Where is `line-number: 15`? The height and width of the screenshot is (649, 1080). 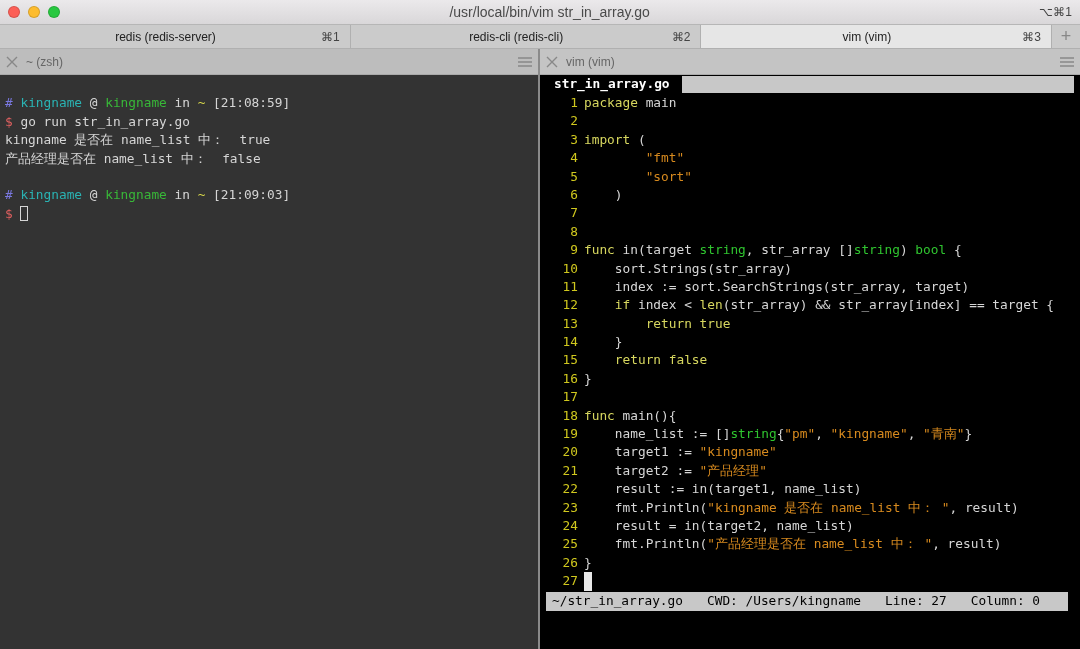 line-number: 15 is located at coordinates (570, 360).